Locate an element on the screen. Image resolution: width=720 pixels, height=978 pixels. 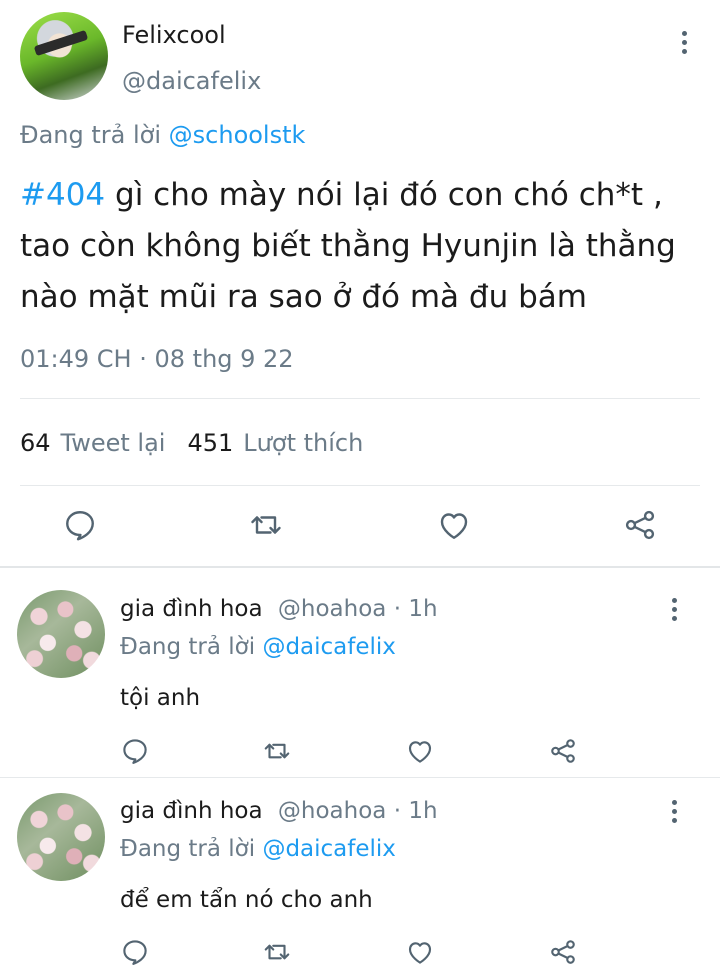
author-handle: @daicafelix is located at coordinates (191, 81).